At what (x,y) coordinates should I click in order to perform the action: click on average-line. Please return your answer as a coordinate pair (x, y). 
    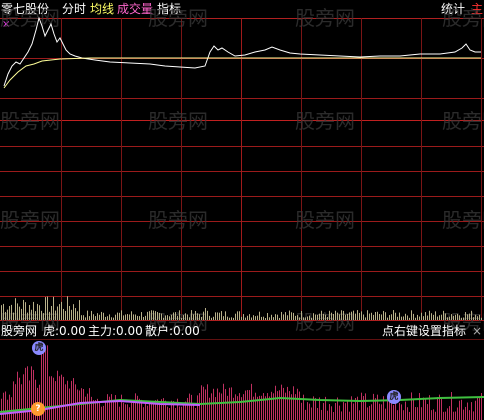
    Looking at the image, I should click on (242, 73).